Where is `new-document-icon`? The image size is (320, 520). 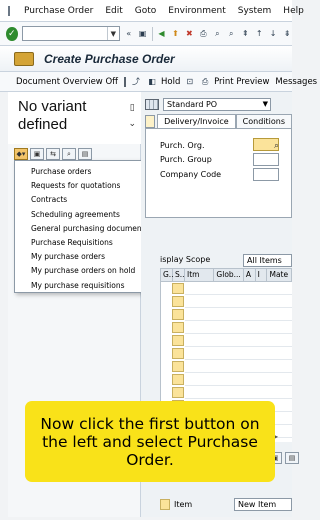
new-document-icon is located at coordinates (125, 81).